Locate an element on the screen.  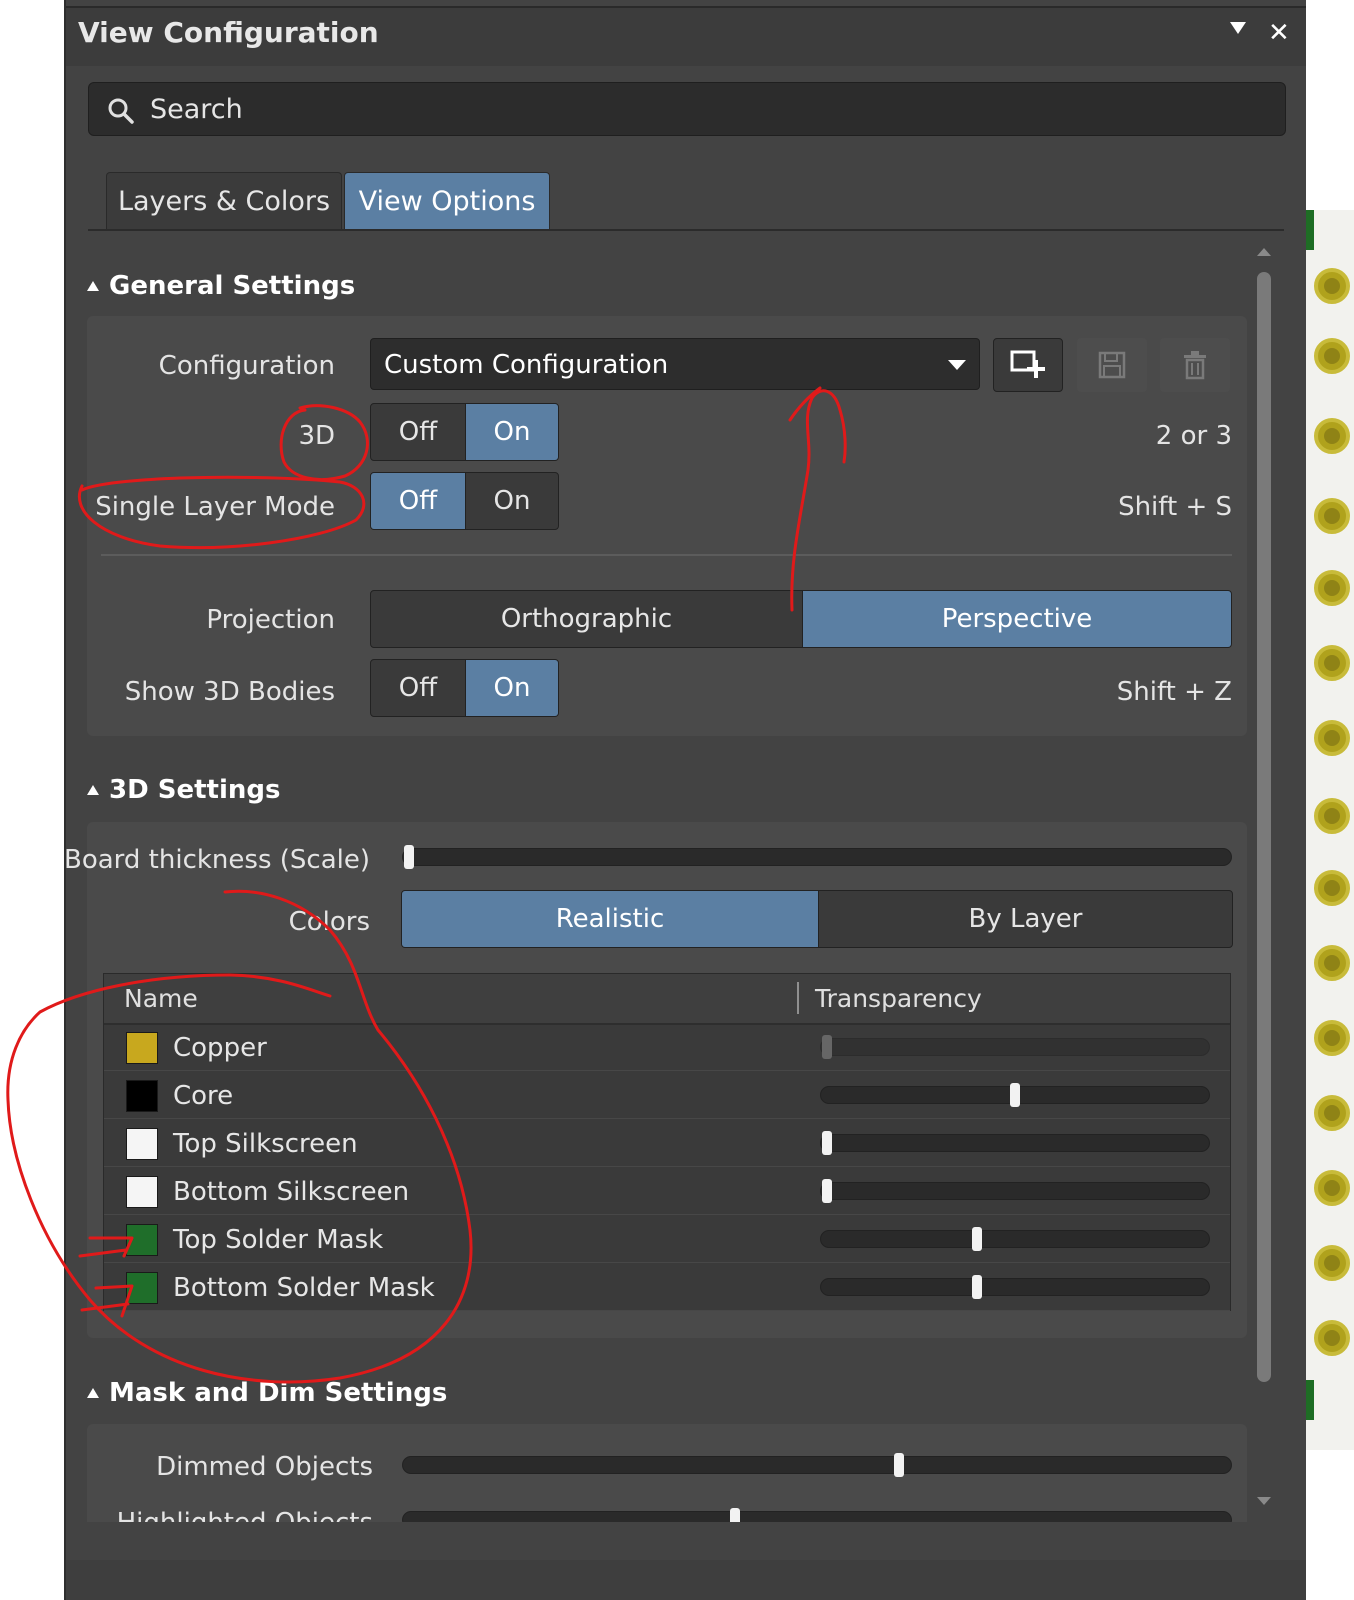
3d-on-button: On is located at coordinates (511, 432).